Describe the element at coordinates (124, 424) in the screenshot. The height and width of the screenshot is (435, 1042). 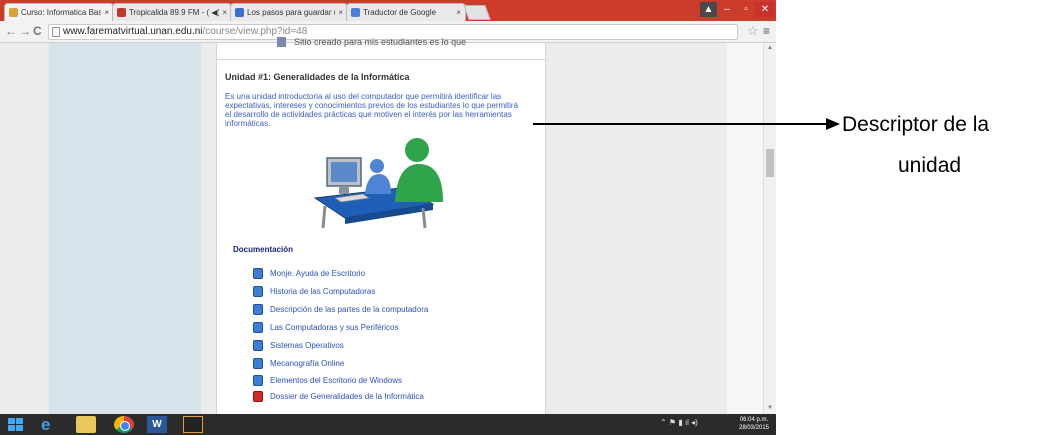
I see `chrome-icon` at that location.